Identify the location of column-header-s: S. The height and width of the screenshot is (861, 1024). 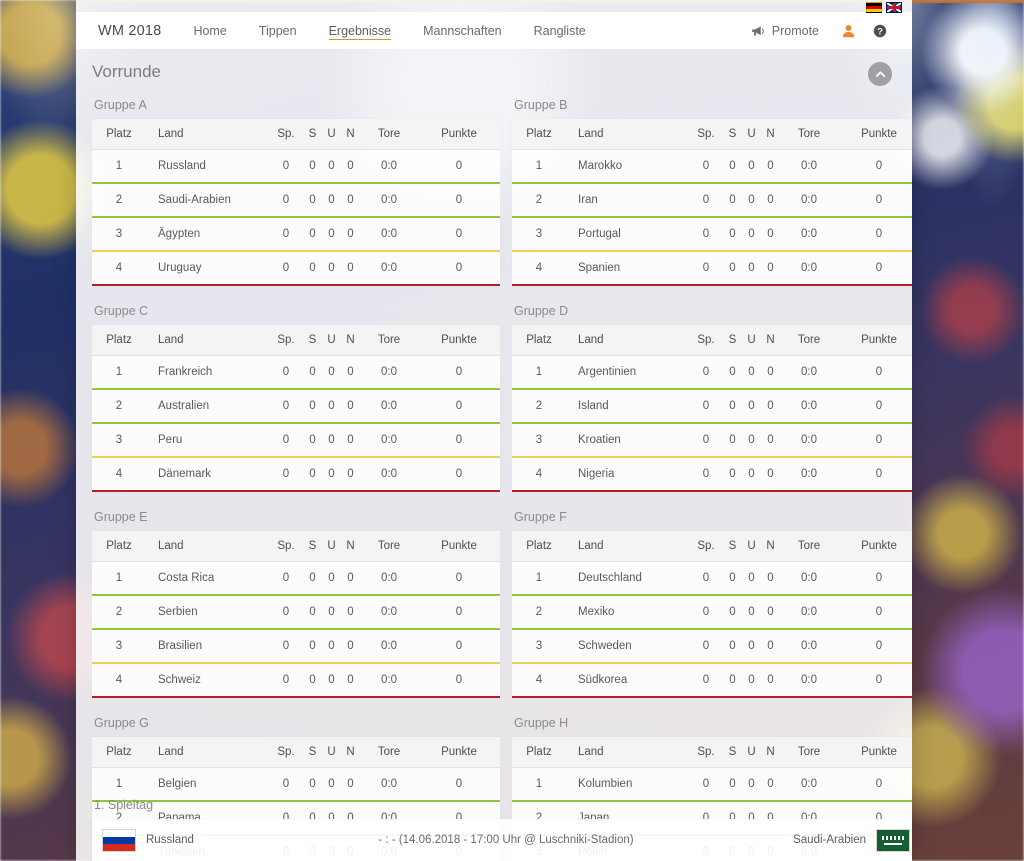
(732, 340).